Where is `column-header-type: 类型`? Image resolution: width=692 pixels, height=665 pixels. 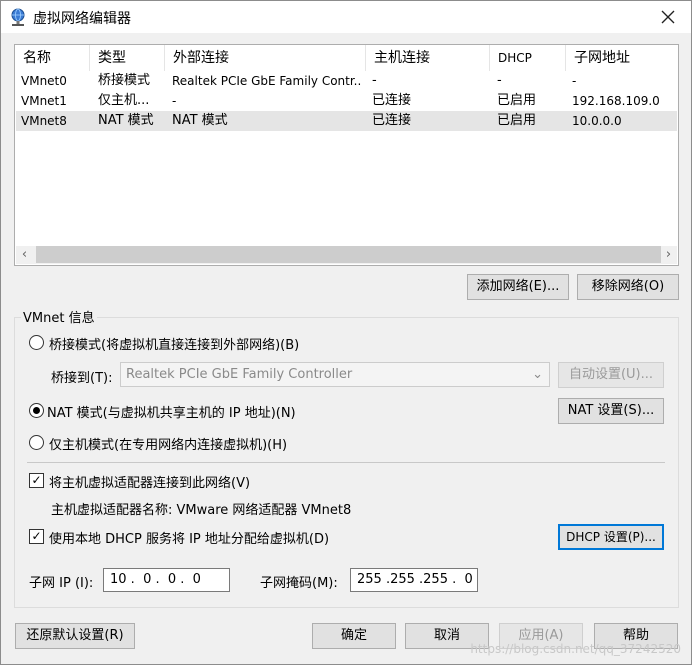 column-header-type: 类型 is located at coordinates (127, 58).